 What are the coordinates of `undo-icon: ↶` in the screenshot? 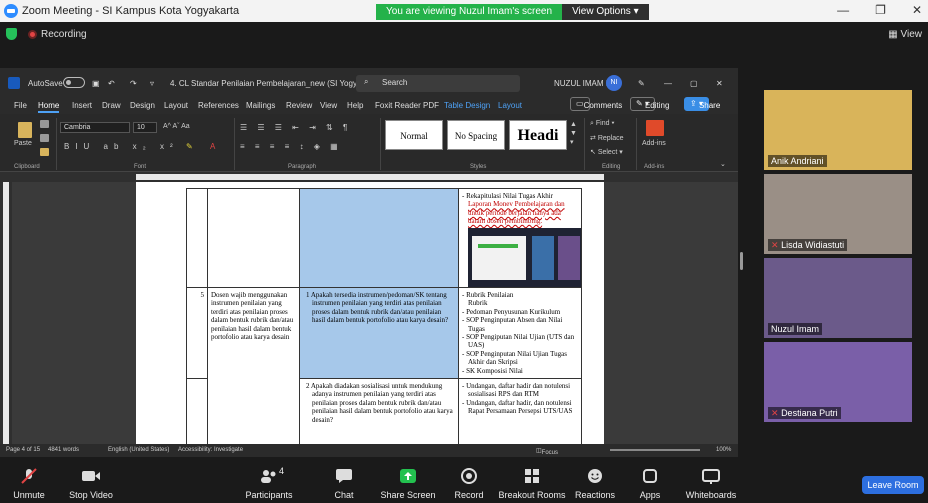 It's located at (111, 83).